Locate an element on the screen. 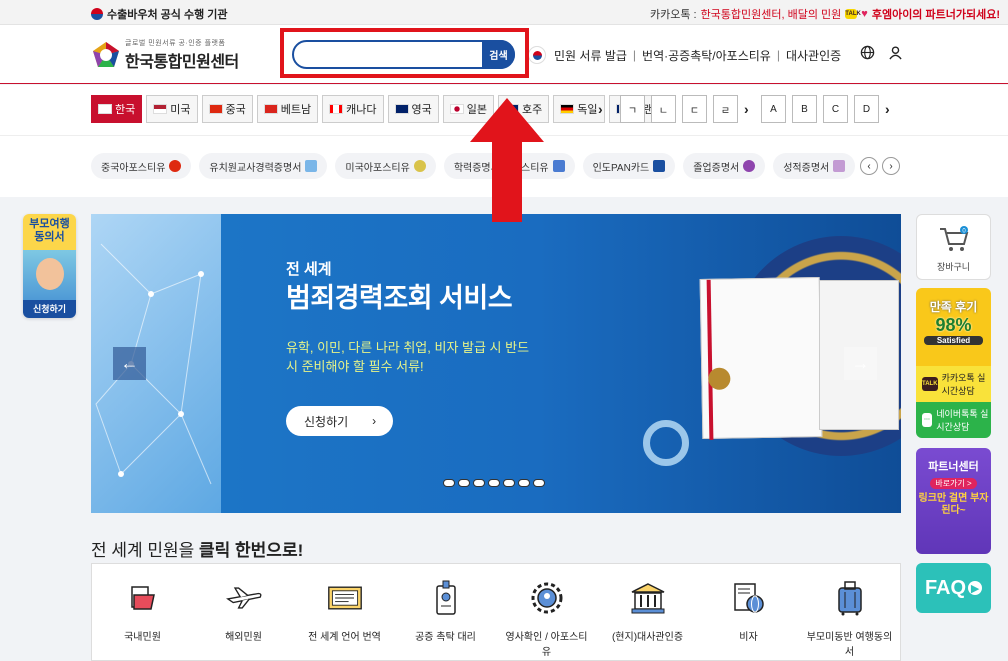 This screenshot has width=1008, height=661. kakao-talk-icon: TALK is located at coordinates (930, 384).